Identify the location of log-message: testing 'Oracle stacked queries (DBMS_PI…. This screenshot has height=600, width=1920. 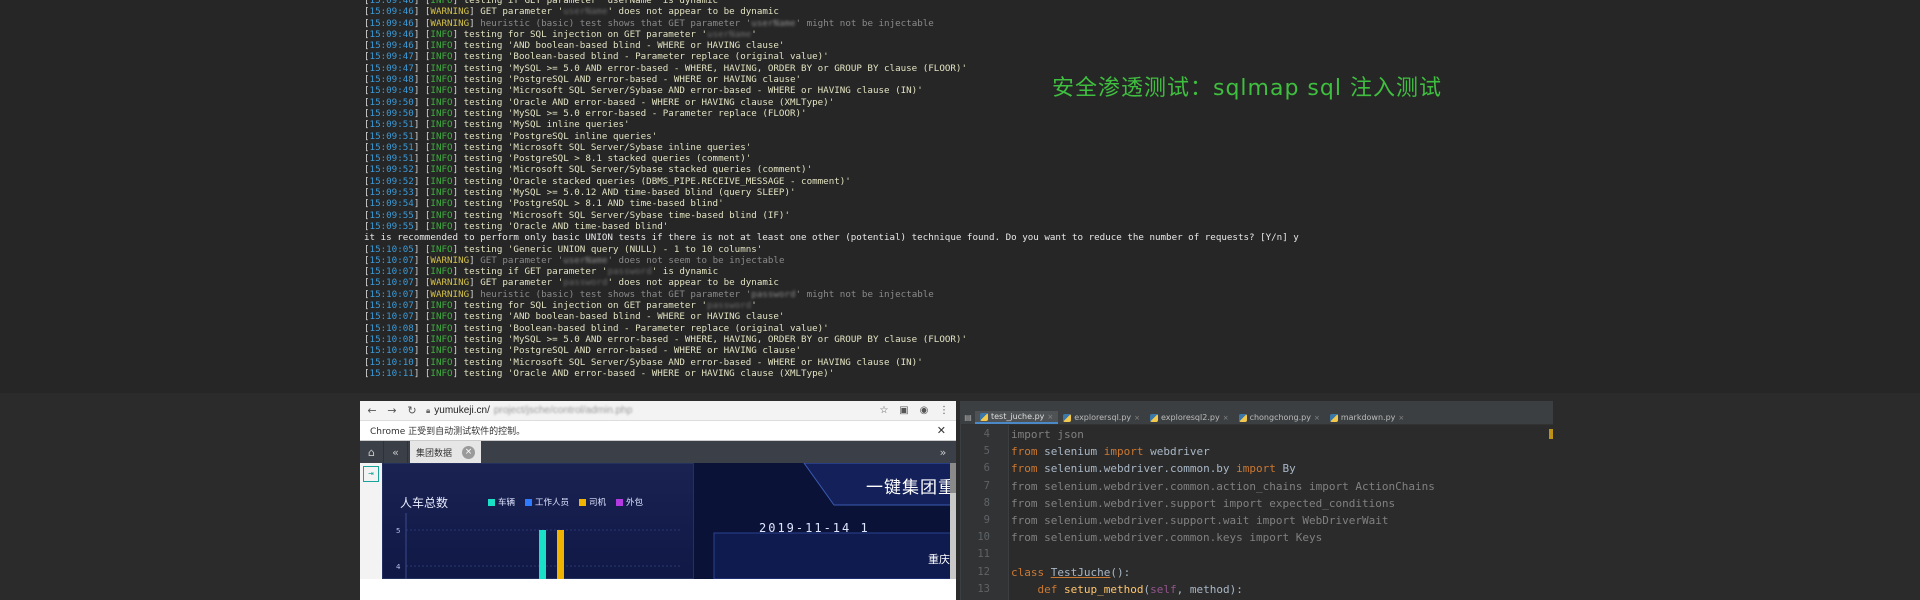
(657, 181).